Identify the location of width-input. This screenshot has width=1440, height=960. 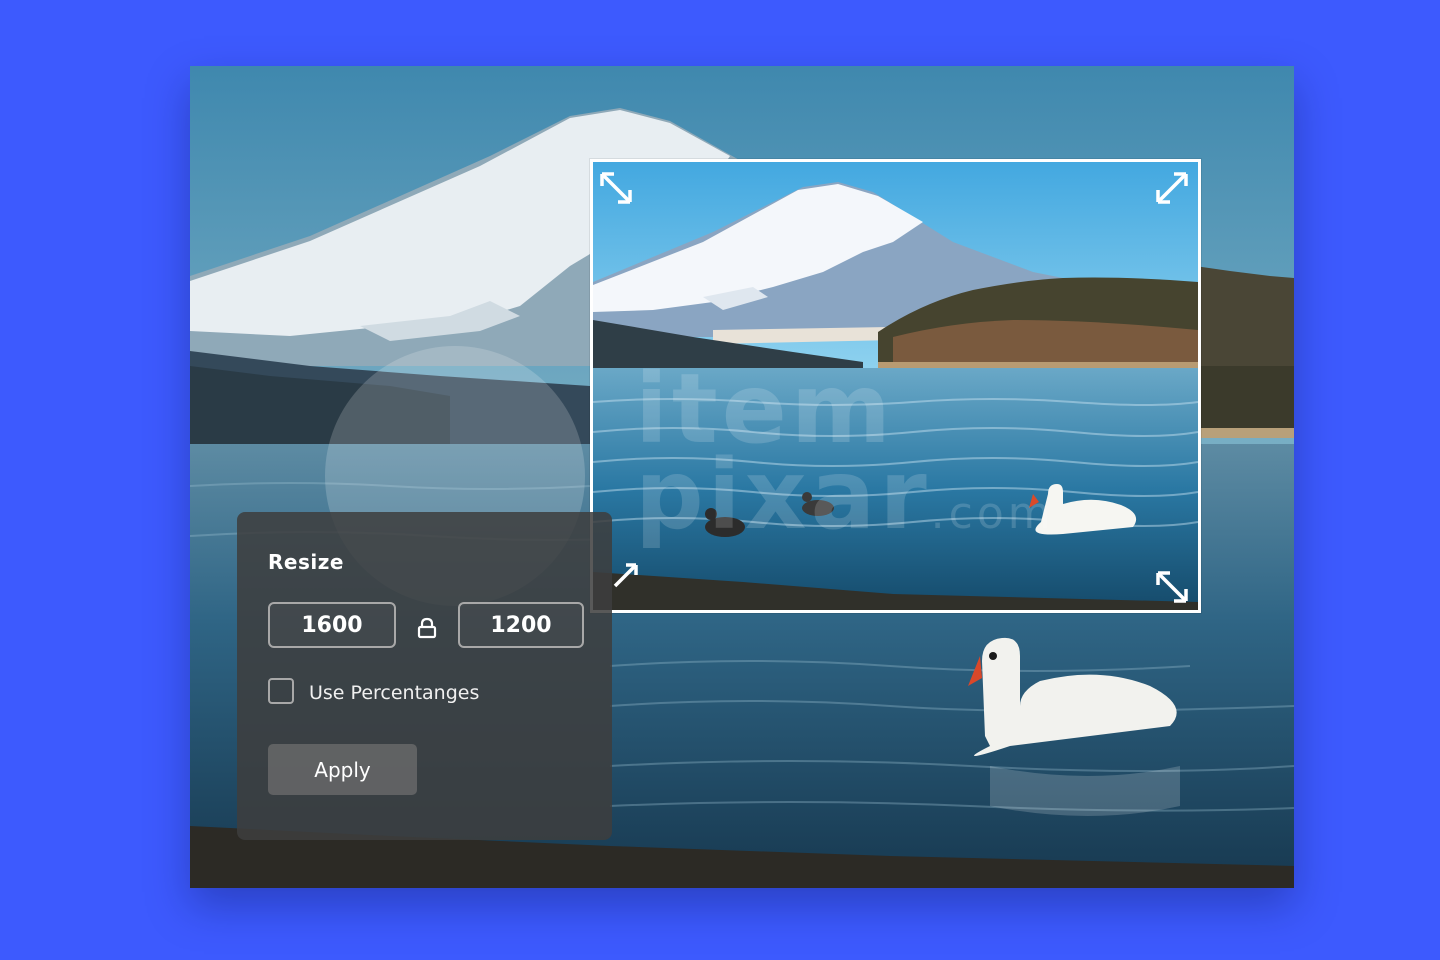
(332, 625).